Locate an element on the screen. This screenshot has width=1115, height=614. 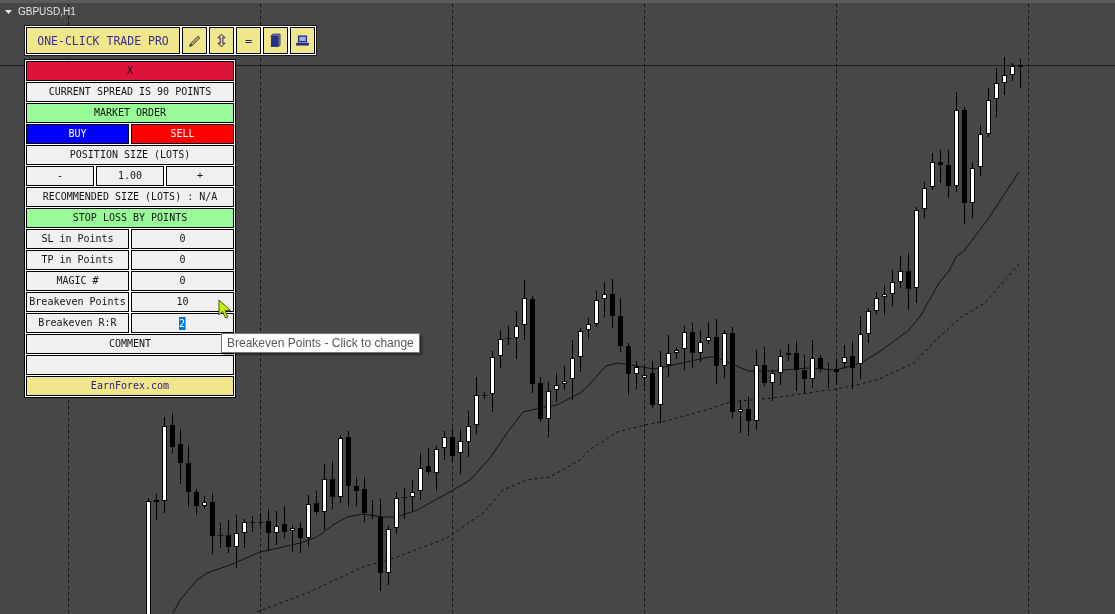
book-button is located at coordinates (275, 40).